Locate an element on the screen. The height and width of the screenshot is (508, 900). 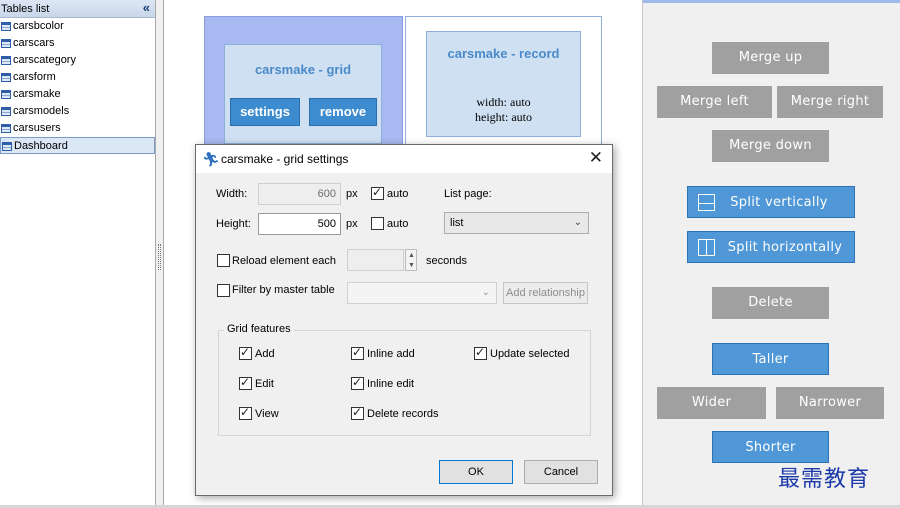
feature-view-label: View is located at coordinates (267, 414).